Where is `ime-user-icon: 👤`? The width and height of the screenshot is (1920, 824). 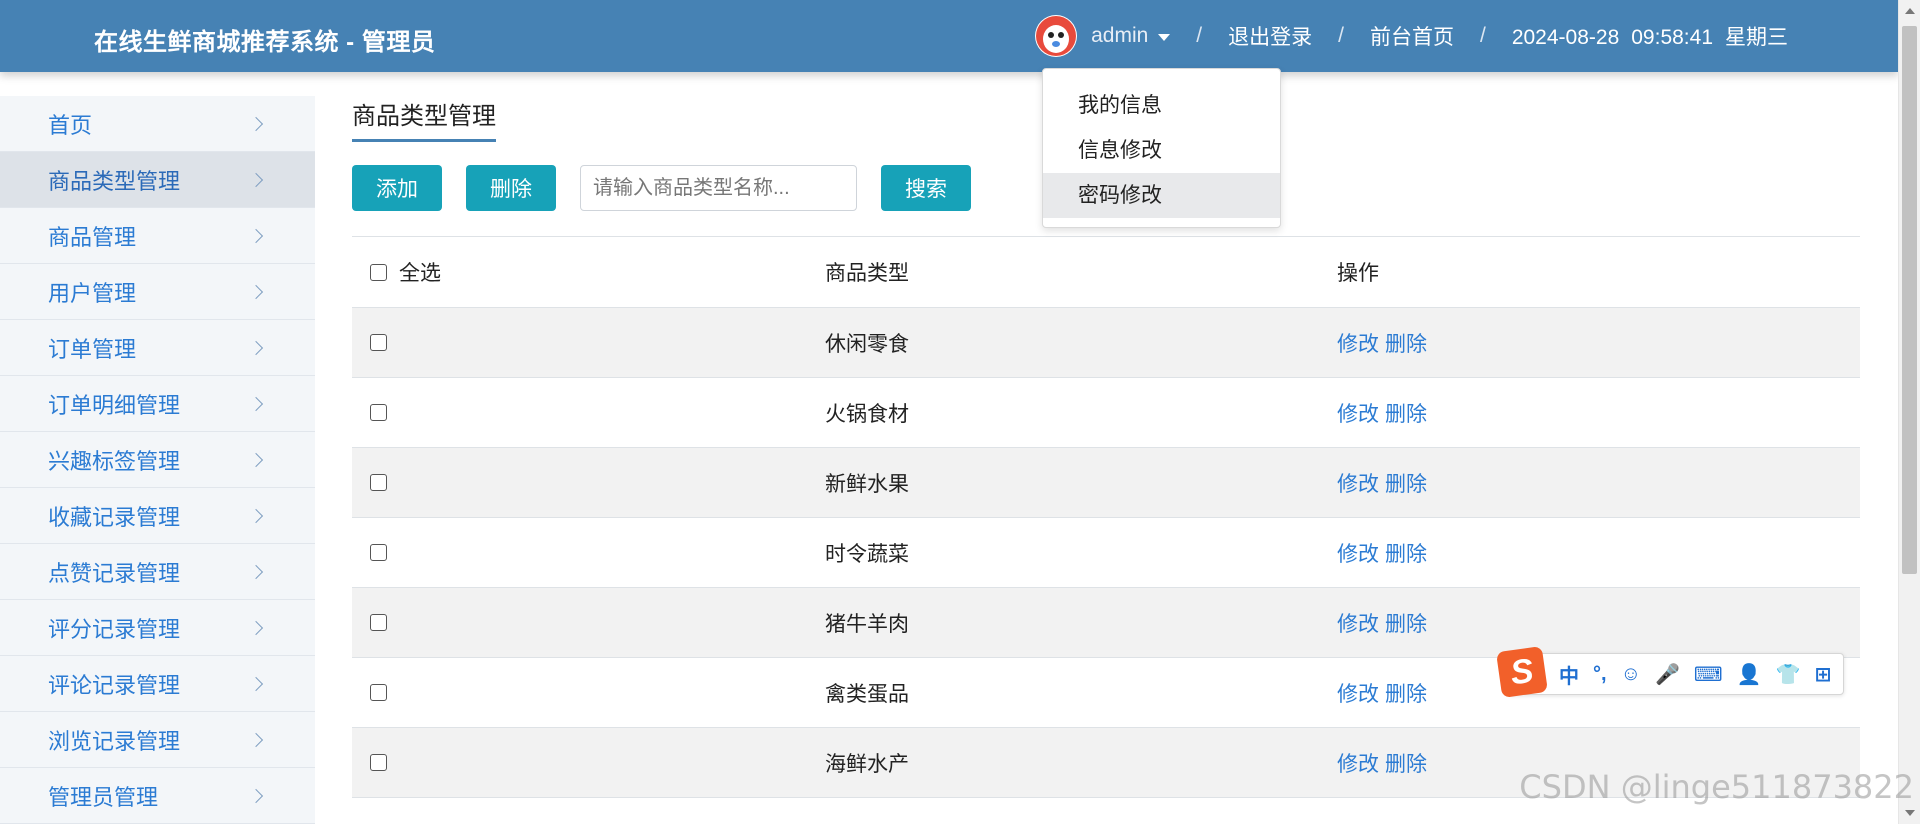 ime-user-icon: 👤 is located at coordinates (1749, 674).